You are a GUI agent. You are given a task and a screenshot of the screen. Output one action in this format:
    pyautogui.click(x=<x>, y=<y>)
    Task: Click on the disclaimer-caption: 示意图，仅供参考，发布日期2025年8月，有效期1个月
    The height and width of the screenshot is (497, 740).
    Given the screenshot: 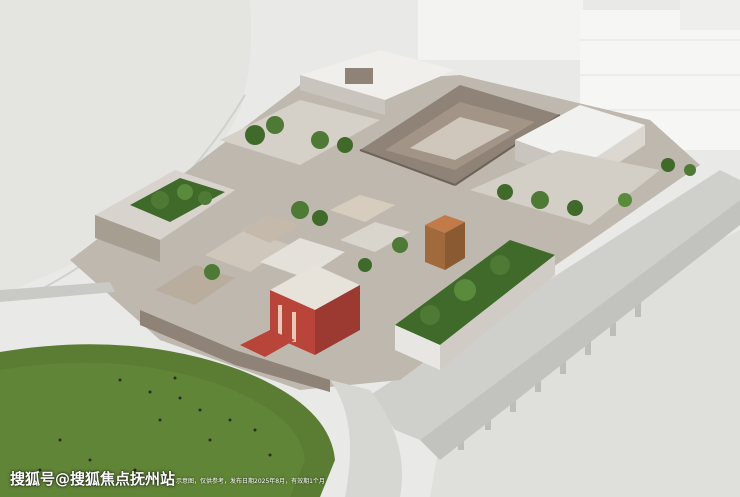 What is the action you would take?
    pyautogui.click(x=250, y=481)
    